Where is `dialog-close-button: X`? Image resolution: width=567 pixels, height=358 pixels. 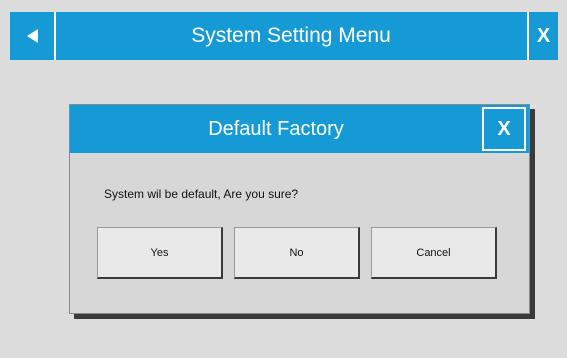 dialog-close-button: X is located at coordinates (504, 129).